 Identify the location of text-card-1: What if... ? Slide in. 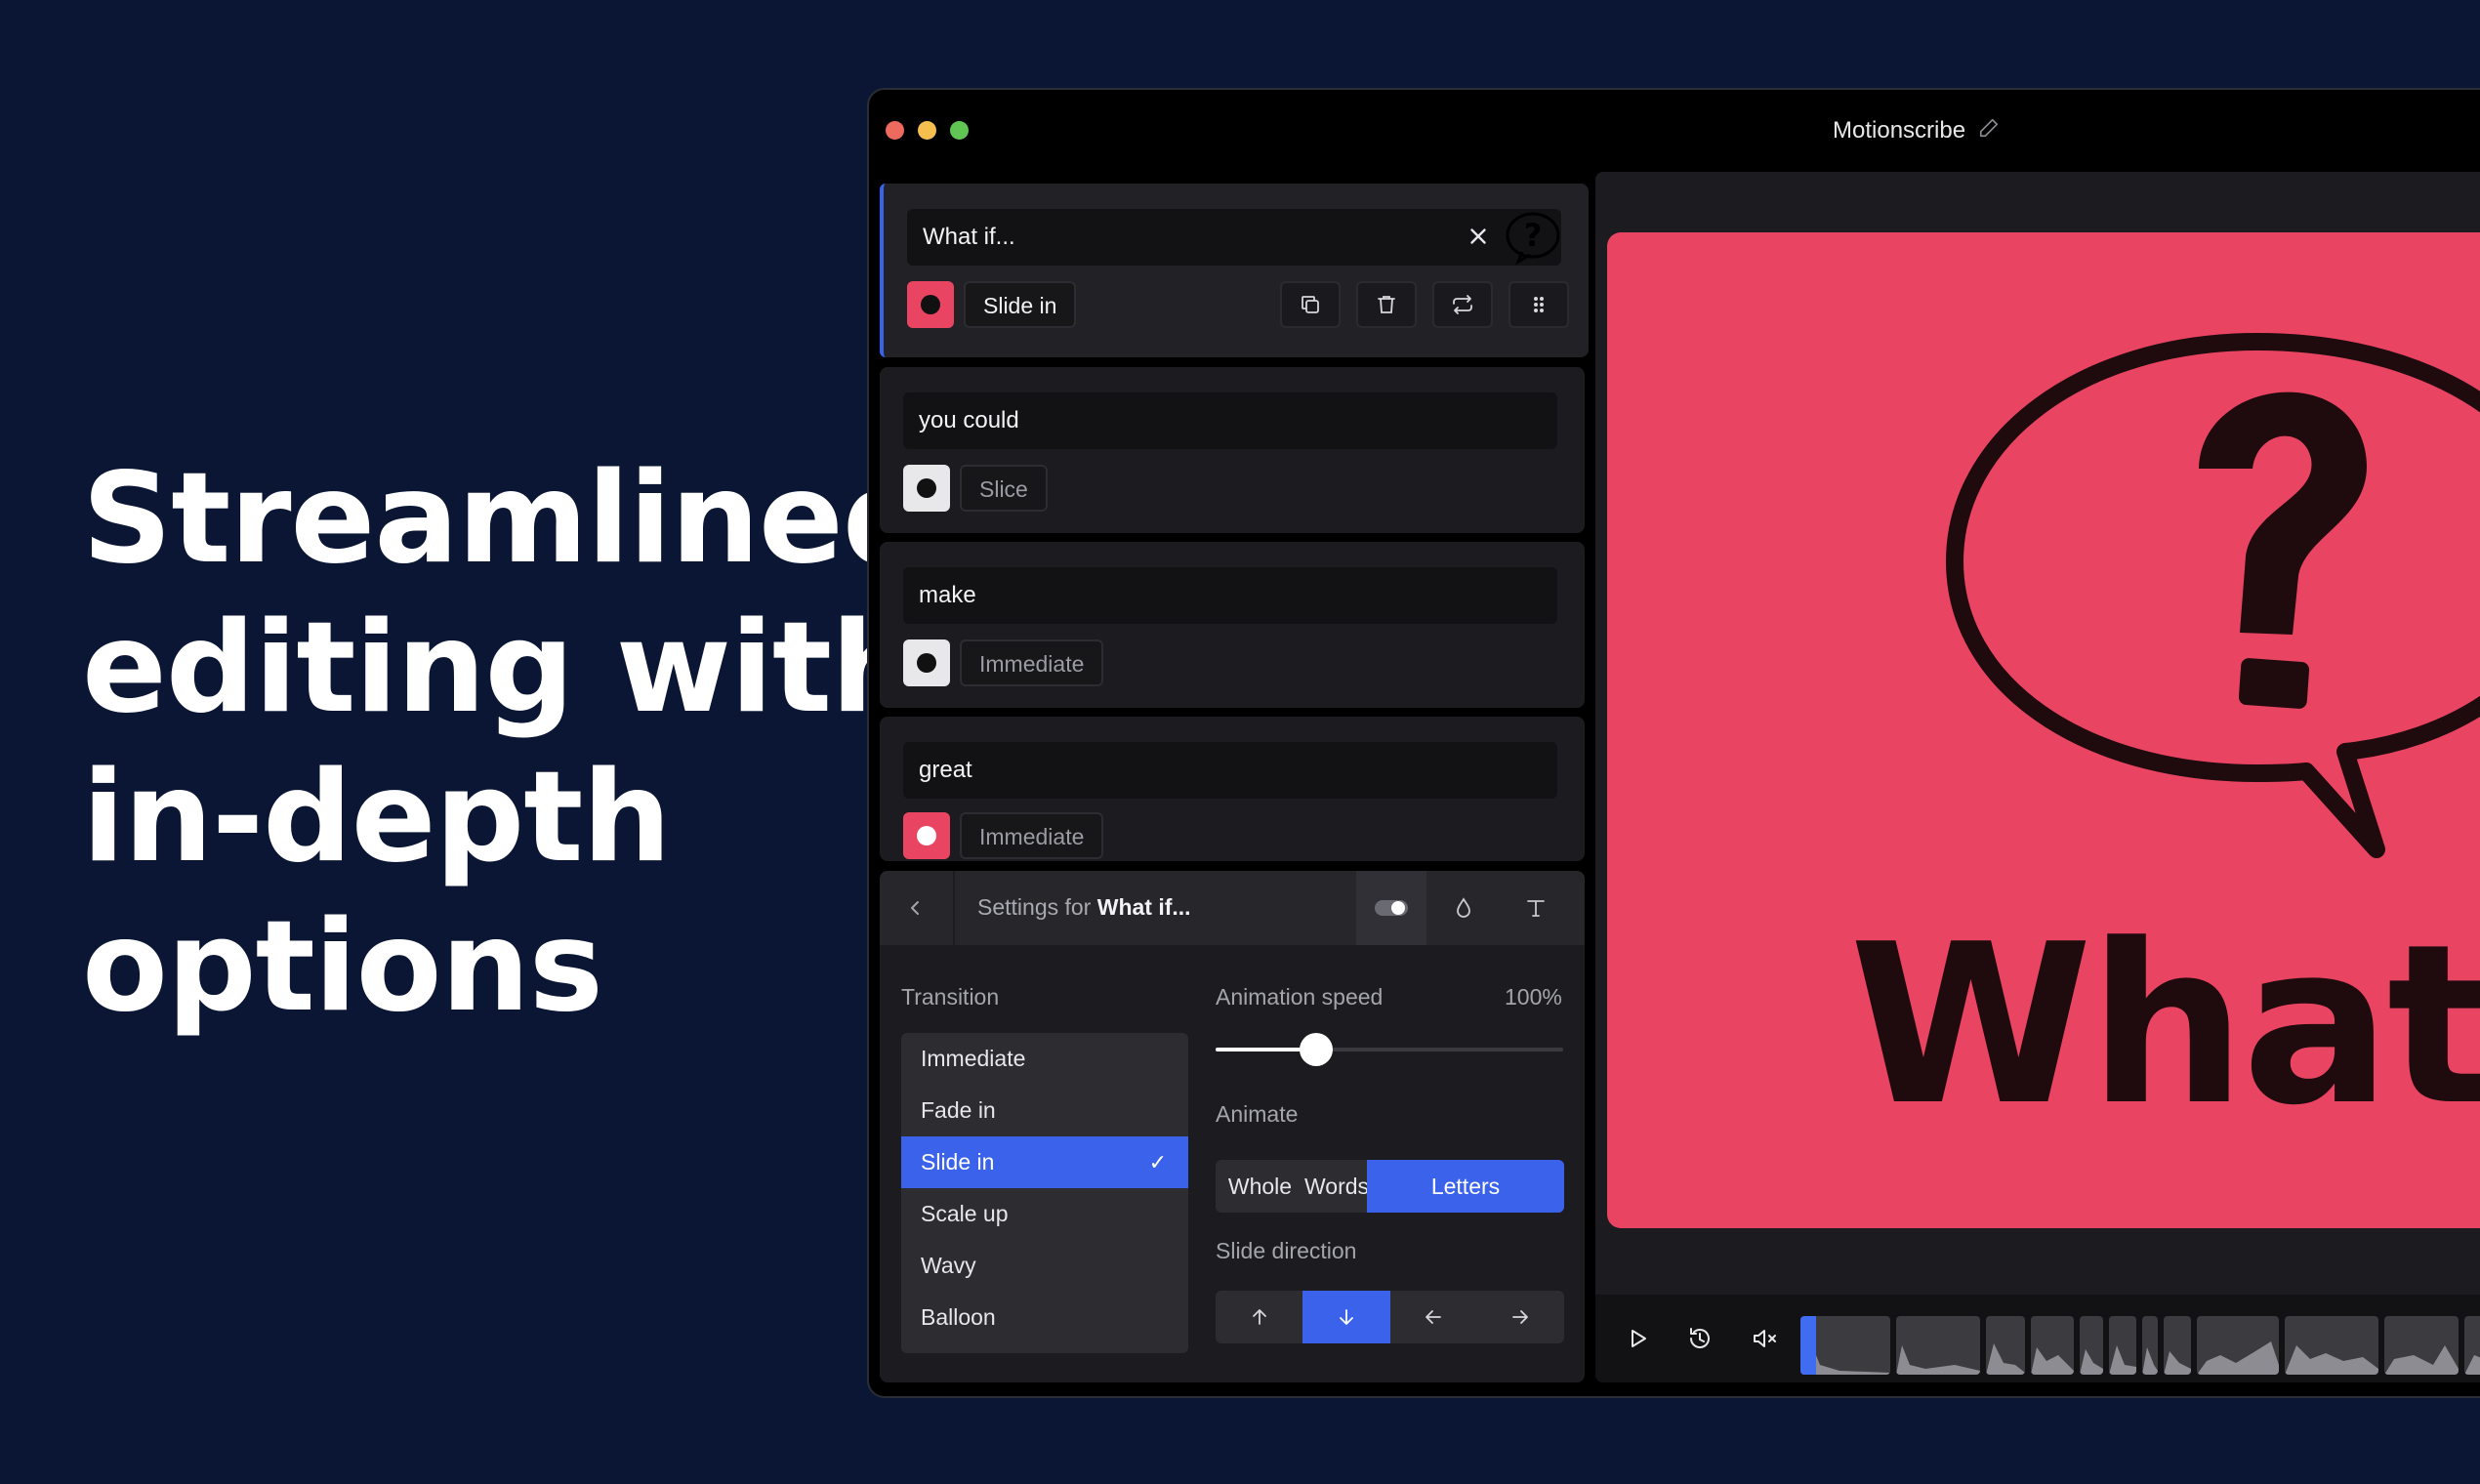
(1234, 271).